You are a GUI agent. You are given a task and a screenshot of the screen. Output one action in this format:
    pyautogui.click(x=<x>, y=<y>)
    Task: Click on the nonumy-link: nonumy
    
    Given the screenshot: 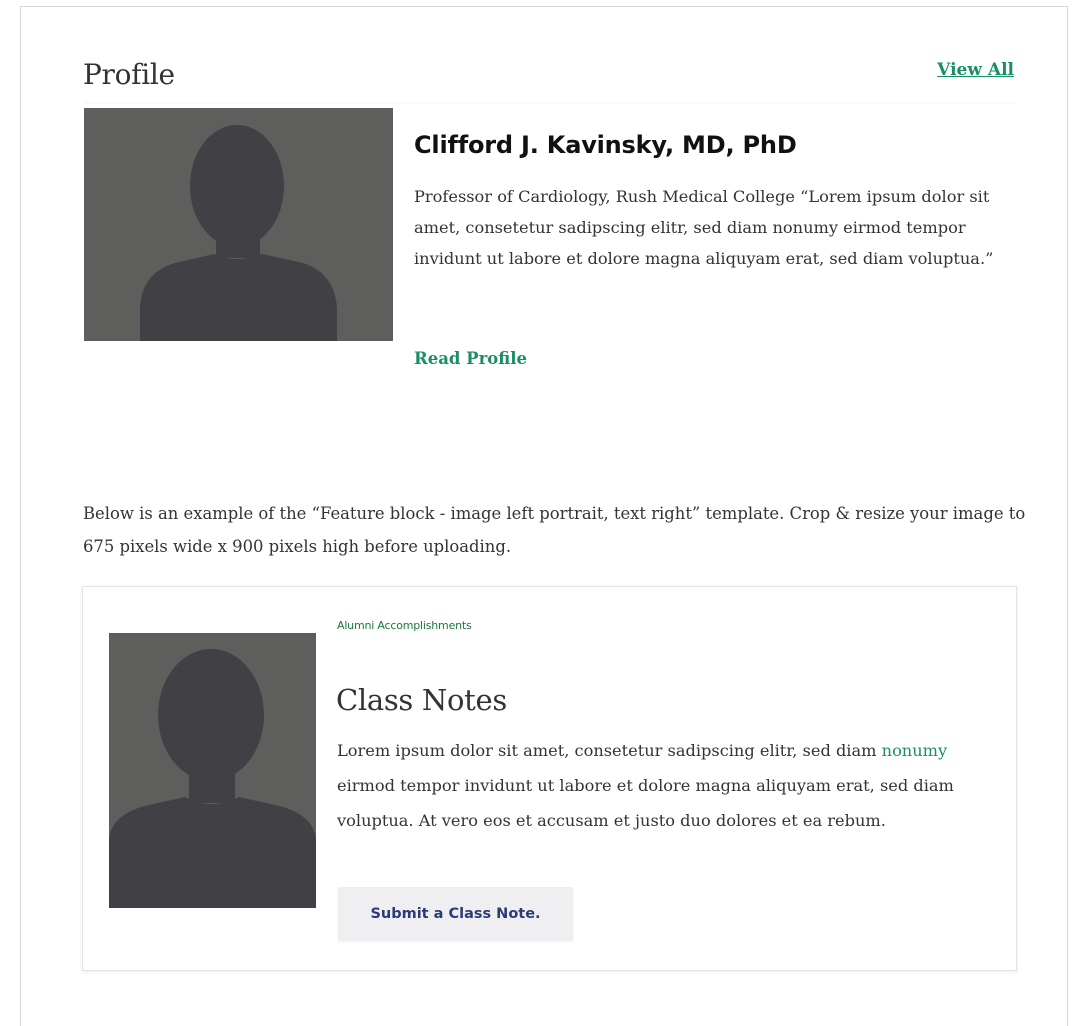 What is the action you would take?
    pyautogui.click(x=915, y=750)
    